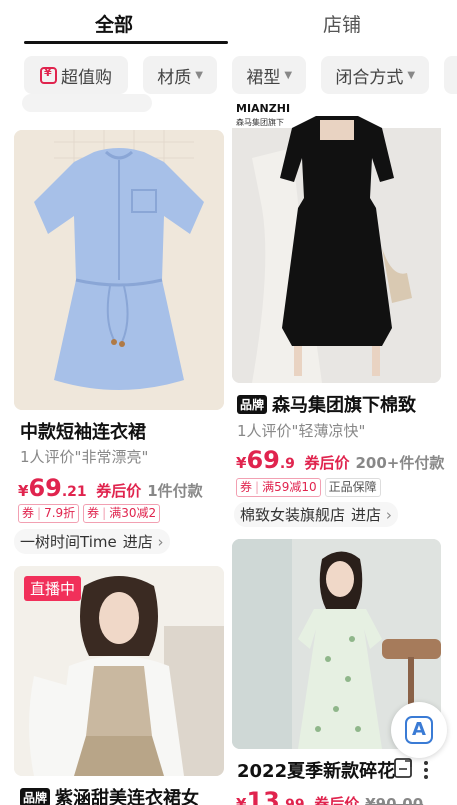 This screenshot has width=457, height=805. What do you see at coordinates (68, 542) in the screenshot?
I see `shop-name: 一树时间Time` at bounding box center [68, 542].